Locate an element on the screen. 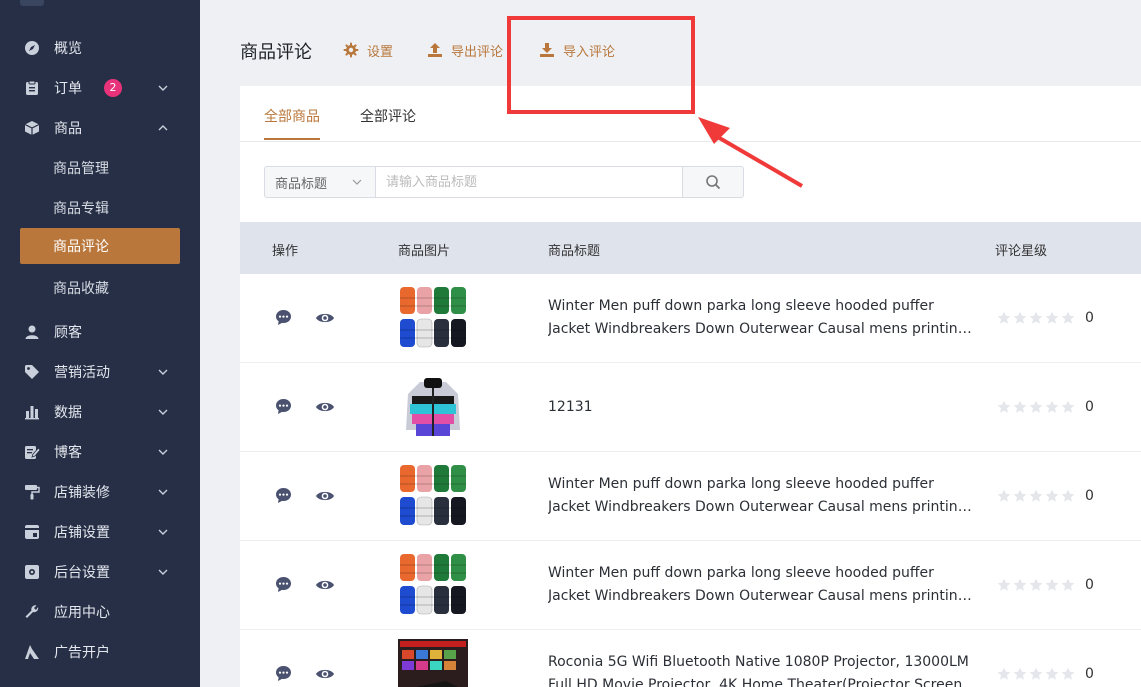 The width and height of the screenshot is (1141, 687). sidebar-item-store-settings: 店铺设置 is located at coordinates (100, 532).